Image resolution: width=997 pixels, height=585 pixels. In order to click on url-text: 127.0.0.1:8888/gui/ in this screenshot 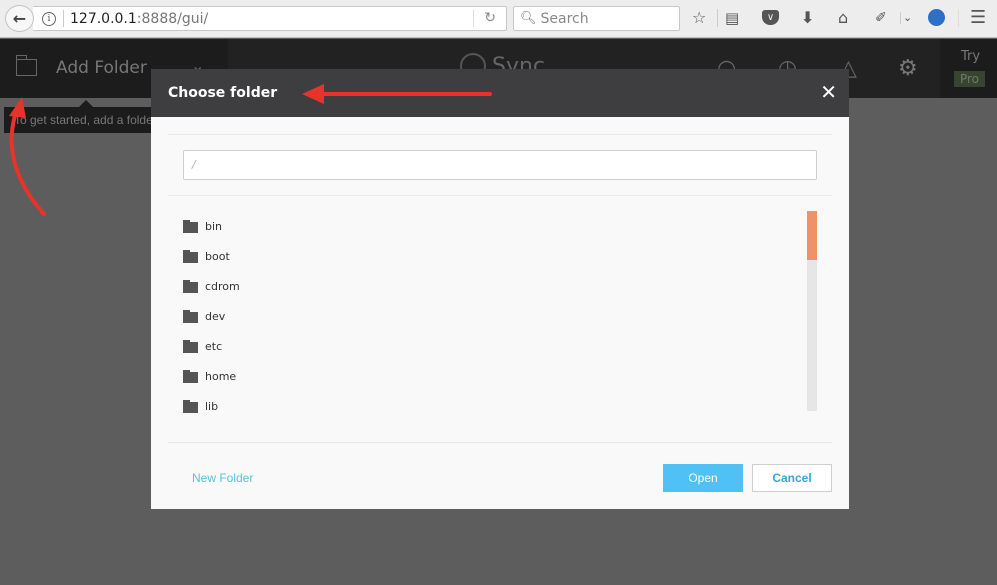, I will do `click(139, 19)`.